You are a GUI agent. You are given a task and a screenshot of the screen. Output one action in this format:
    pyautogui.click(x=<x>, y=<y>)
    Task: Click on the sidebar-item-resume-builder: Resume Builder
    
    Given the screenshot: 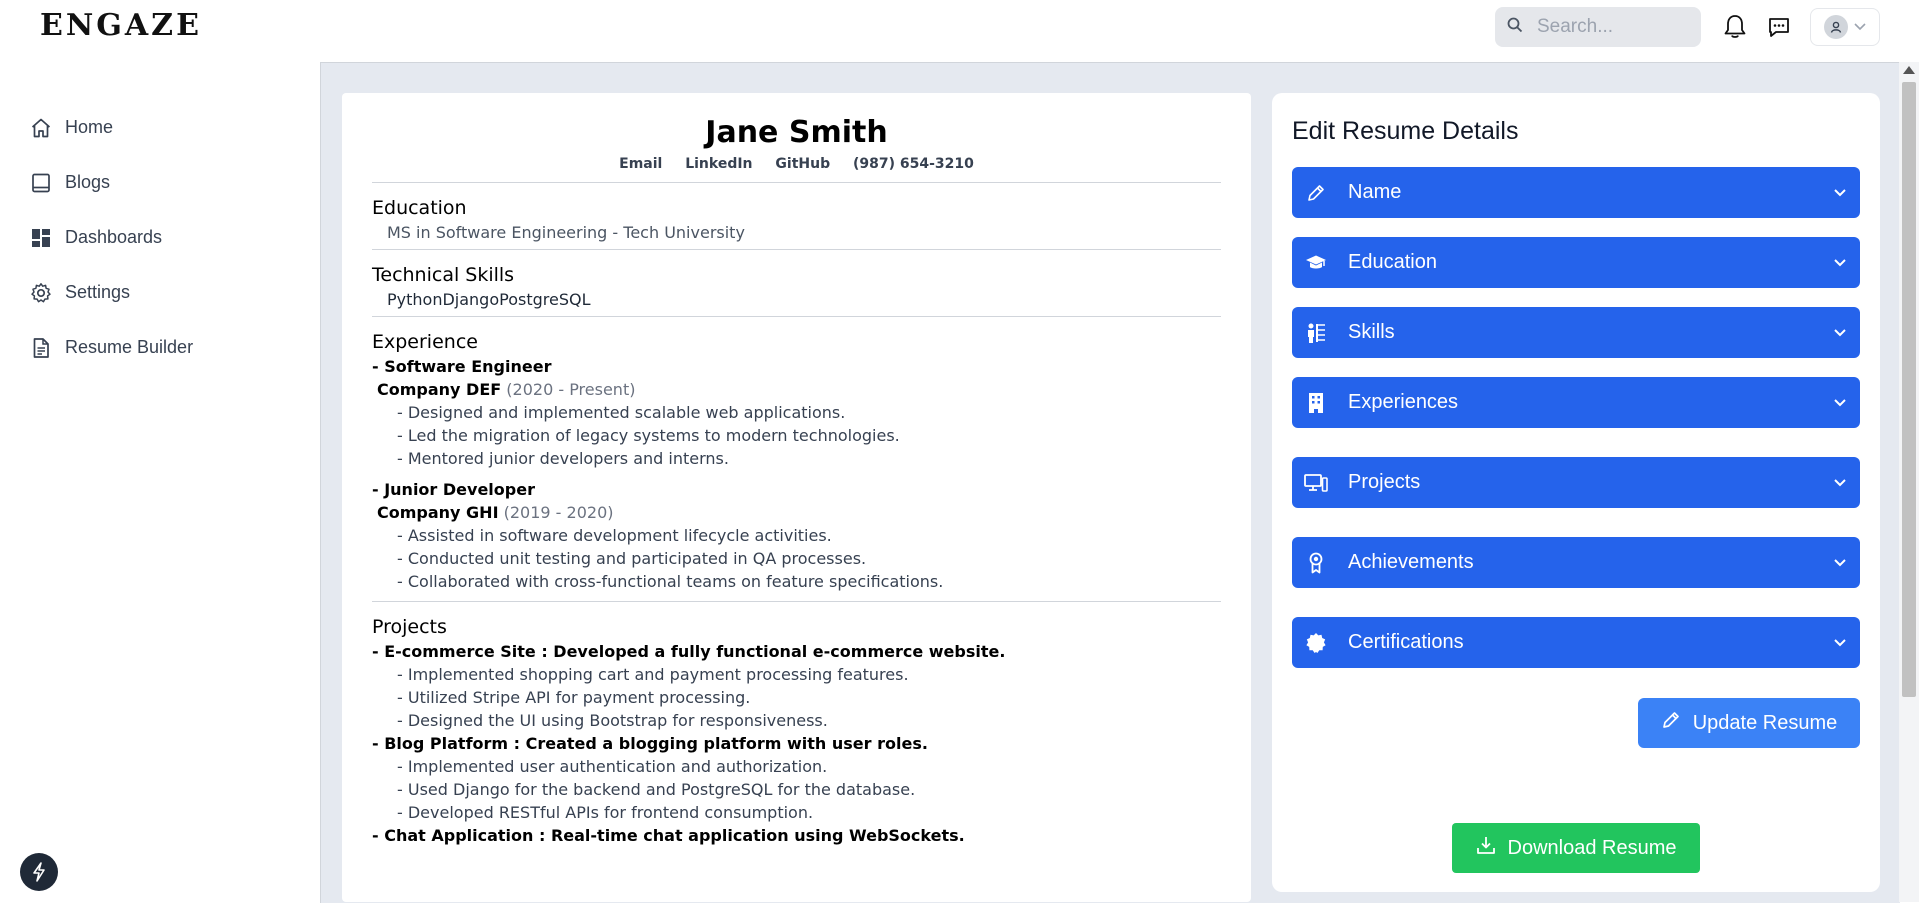 What is the action you would take?
    pyautogui.click(x=160, y=347)
    